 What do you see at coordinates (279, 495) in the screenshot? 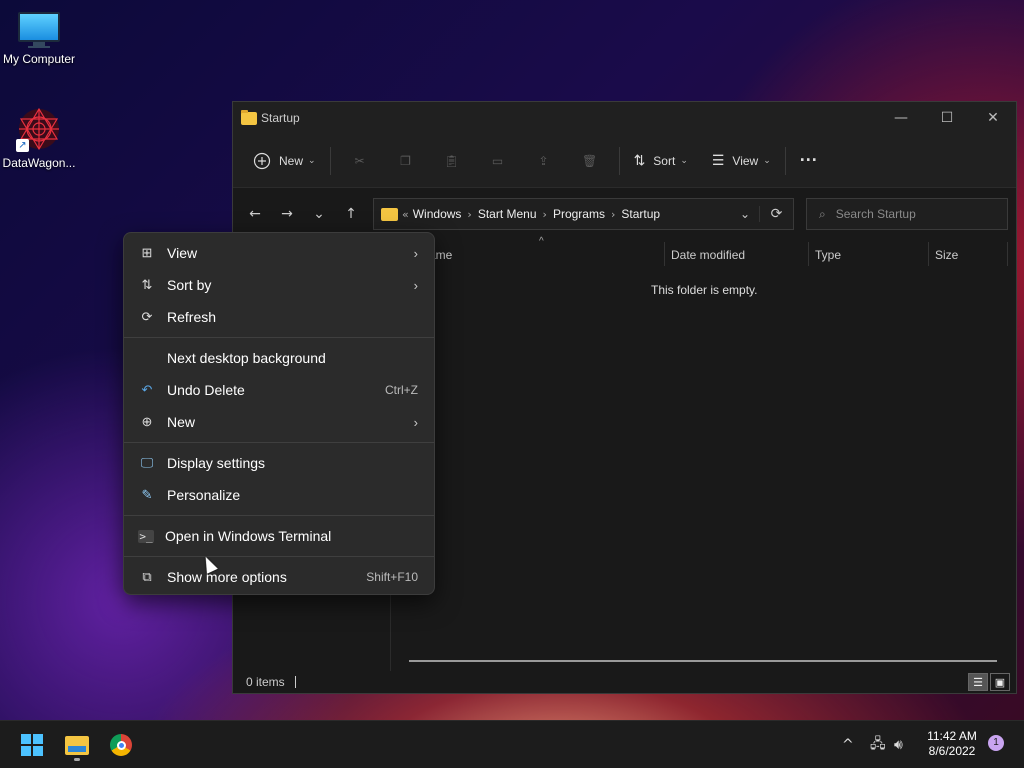
I see `menu-item-personalize: ✎ Personalize` at bounding box center [279, 495].